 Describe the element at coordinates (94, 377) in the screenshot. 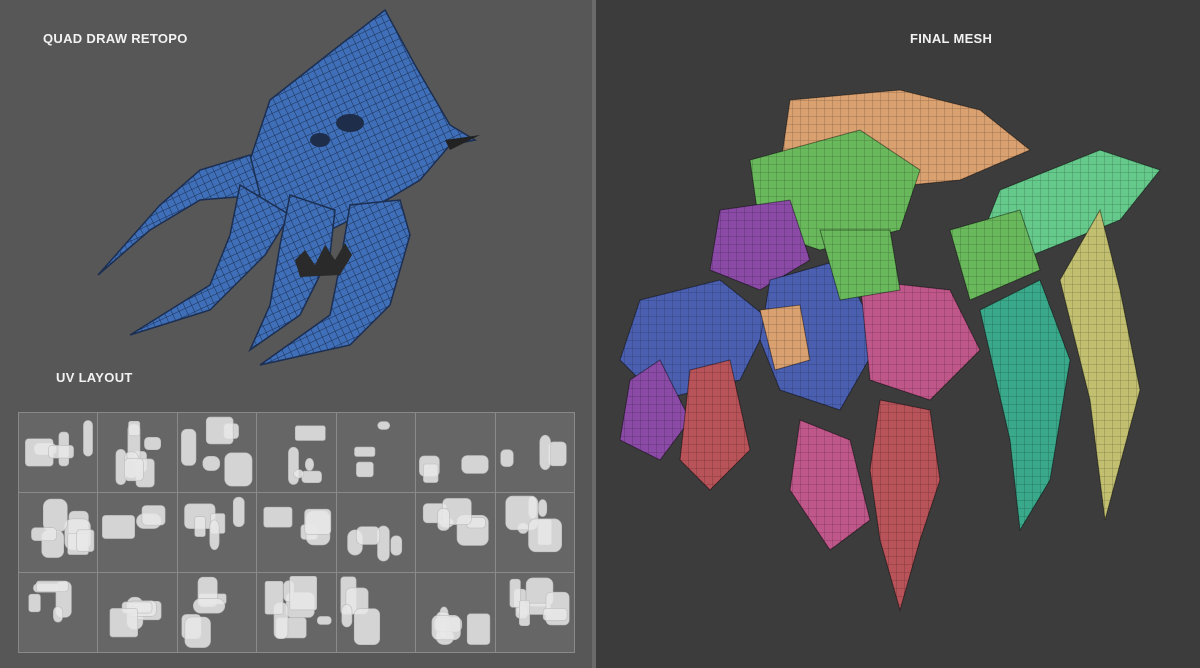

I see `uv-layout-label: UV LAYOUT` at that location.